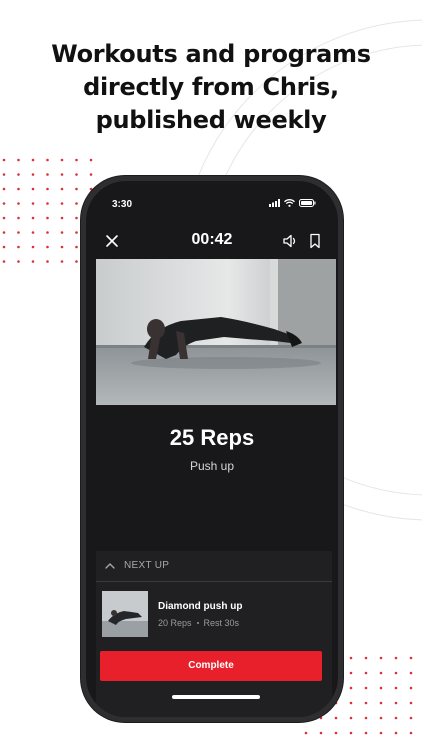  What do you see at coordinates (212, 466) in the screenshot?
I see `exercise-name: Push up` at bounding box center [212, 466].